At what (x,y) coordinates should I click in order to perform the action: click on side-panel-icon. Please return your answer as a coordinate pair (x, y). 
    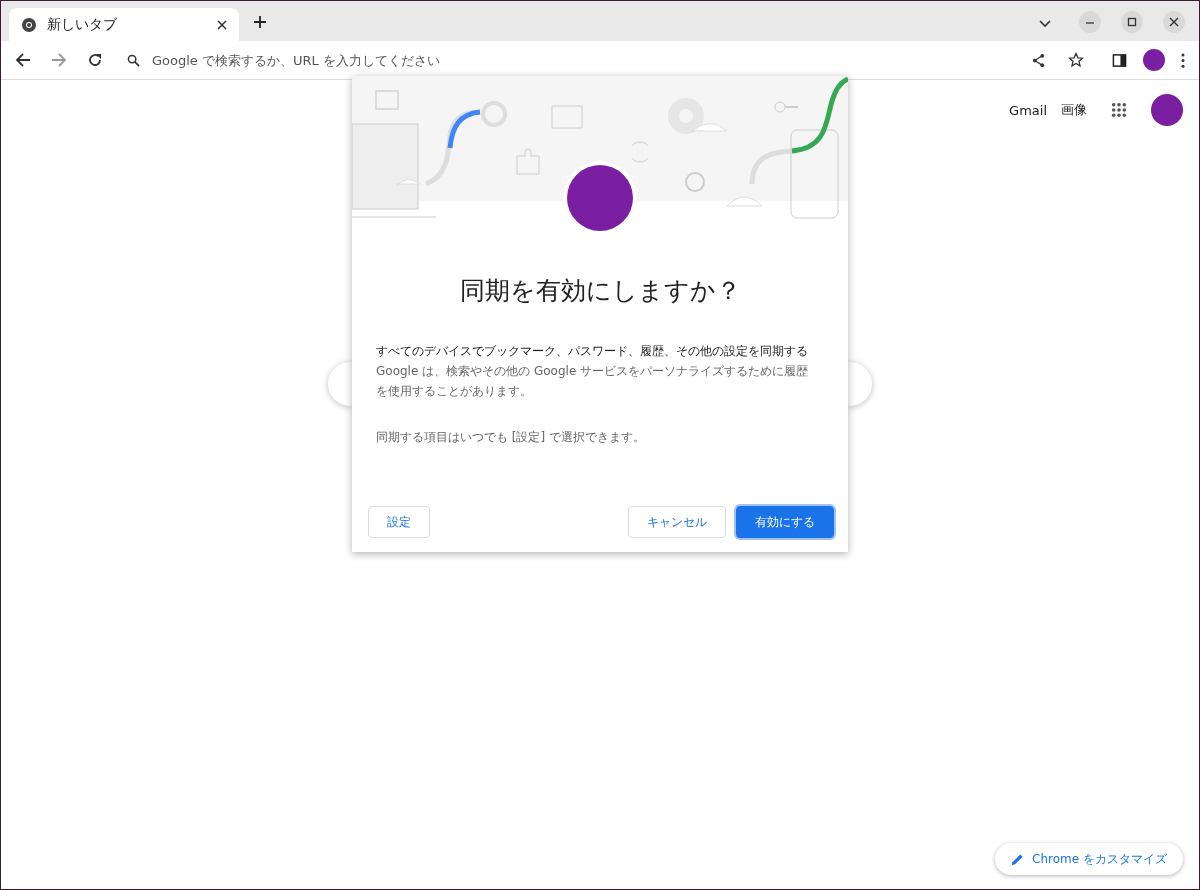
    Looking at the image, I should click on (1119, 60).